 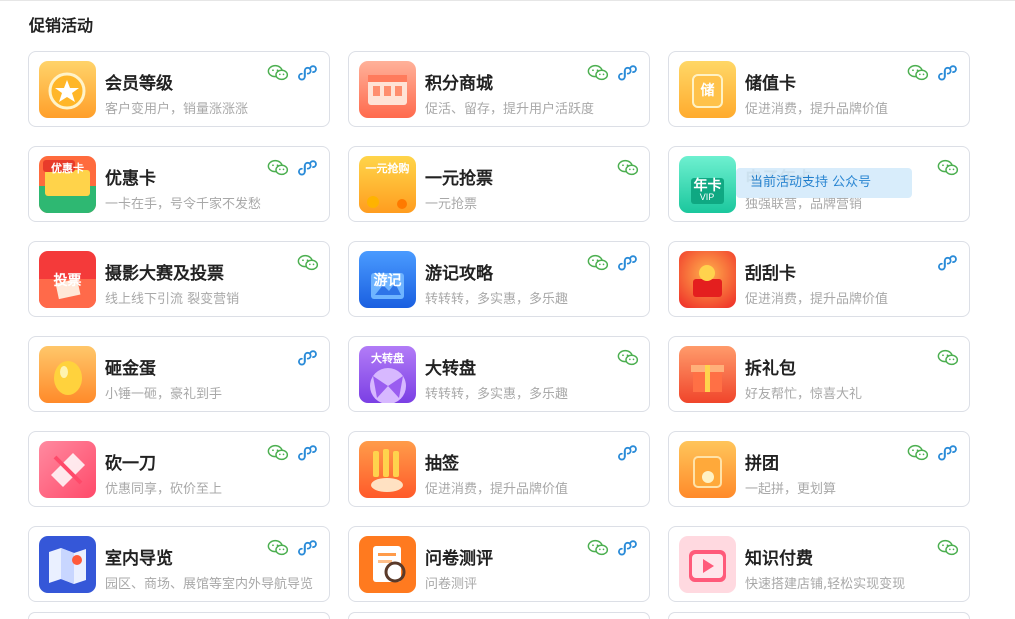 I want to click on activity-name: 游记攻略, so click(x=459, y=274).